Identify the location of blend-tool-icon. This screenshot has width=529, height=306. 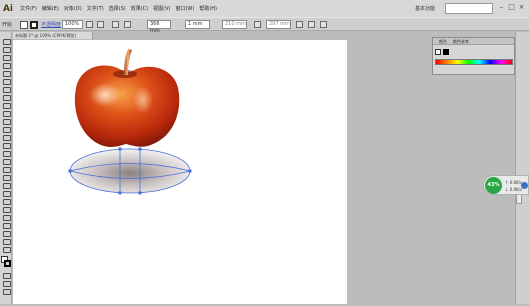
(6, 201).